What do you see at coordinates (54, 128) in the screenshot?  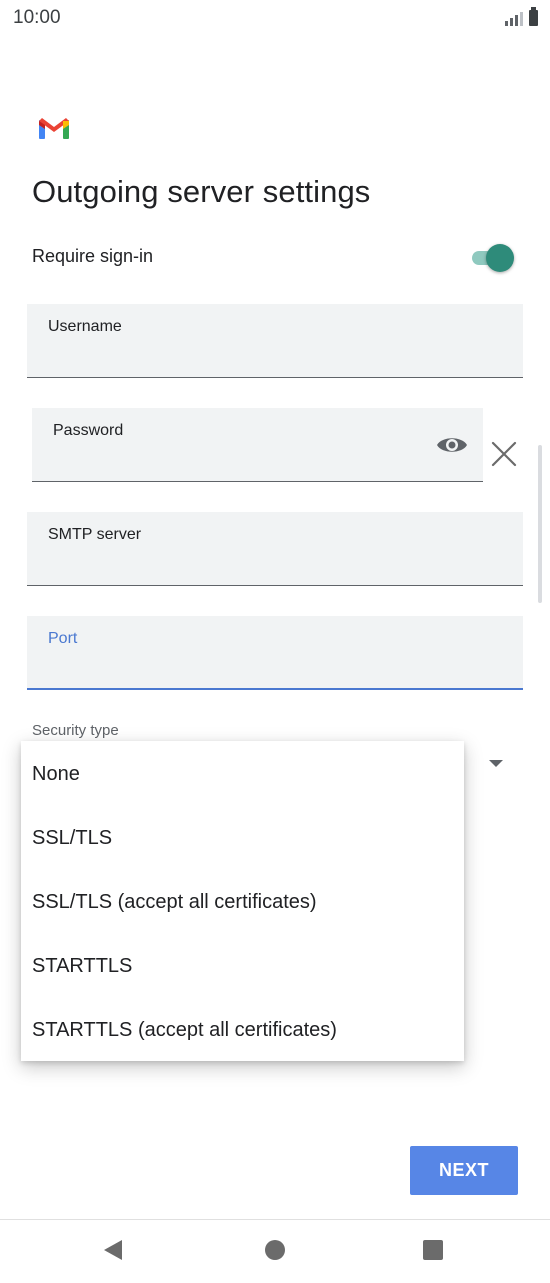 I see `gmail-logo` at bounding box center [54, 128].